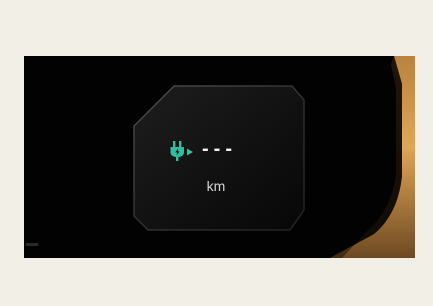  Describe the element at coordinates (219, 149) in the screenshot. I see `range-value: ---` at that location.